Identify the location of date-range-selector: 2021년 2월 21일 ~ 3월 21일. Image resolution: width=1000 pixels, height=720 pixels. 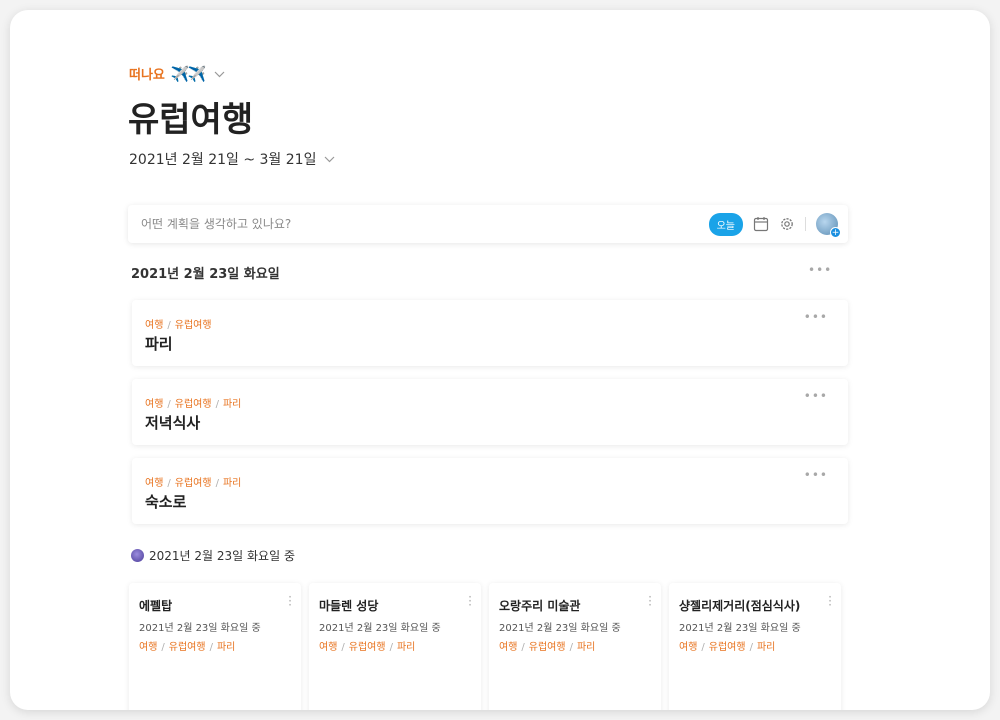
(232, 159).